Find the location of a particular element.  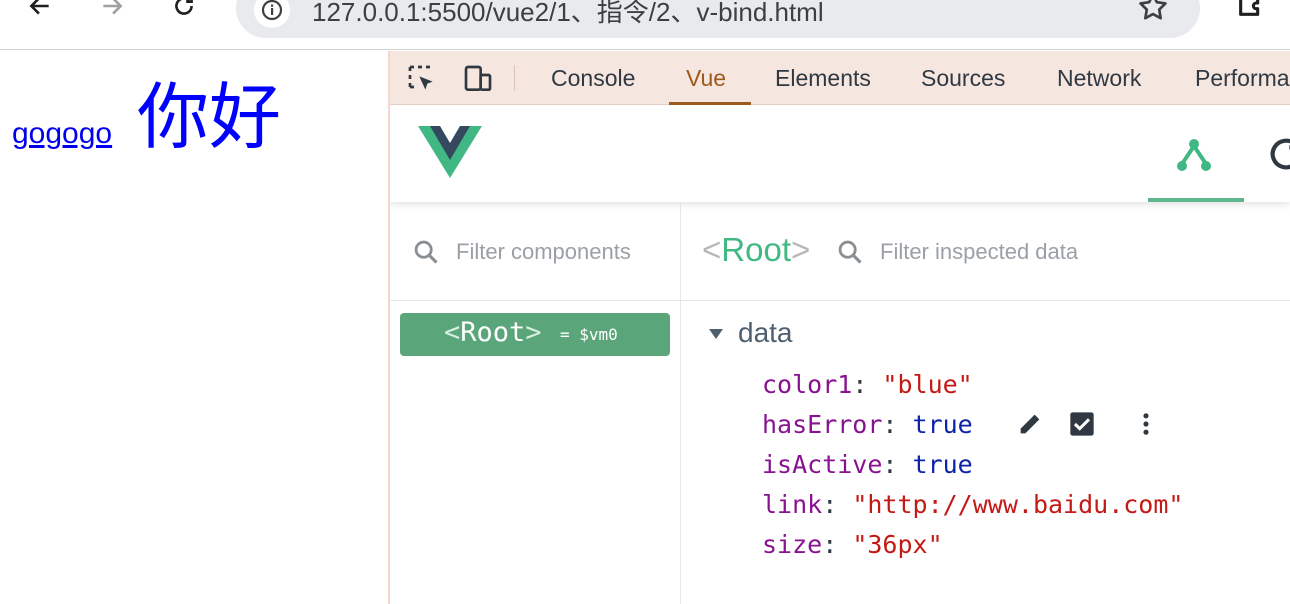

data-prop-row: size: "36px" is located at coordinates (852, 545).